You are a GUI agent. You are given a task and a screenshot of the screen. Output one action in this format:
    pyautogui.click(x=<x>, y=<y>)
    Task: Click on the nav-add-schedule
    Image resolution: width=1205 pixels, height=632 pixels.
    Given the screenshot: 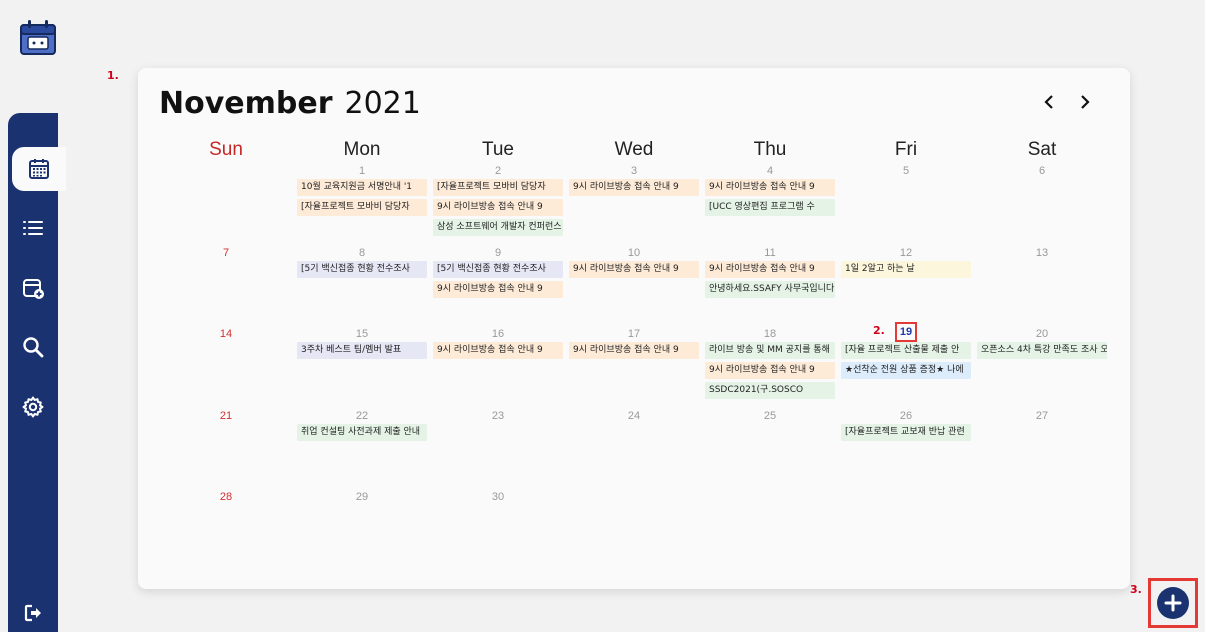 What is the action you would take?
    pyautogui.click(x=33, y=288)
    